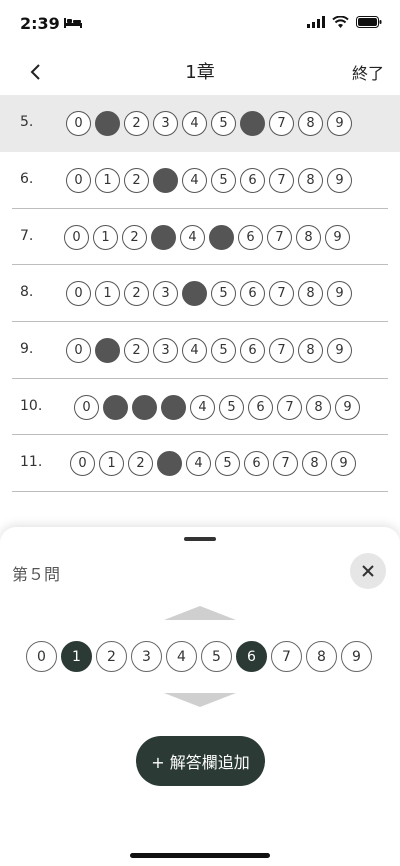 Image resolution: width=400 pixels, height=866 pixels. I want to click on question-row: 11. 0123456789, so click(200, 464).